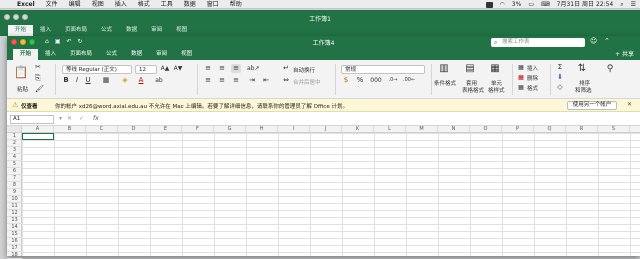 The width and height of the screenshot is (640, 259). Describe the element at coordinates (323, 42) in the screenshot. I see `title-bar: ⌂ ▣ ↶ ↻ 工作簿4 搜索工作表 ⌕ ☺ ⌃` at that location.